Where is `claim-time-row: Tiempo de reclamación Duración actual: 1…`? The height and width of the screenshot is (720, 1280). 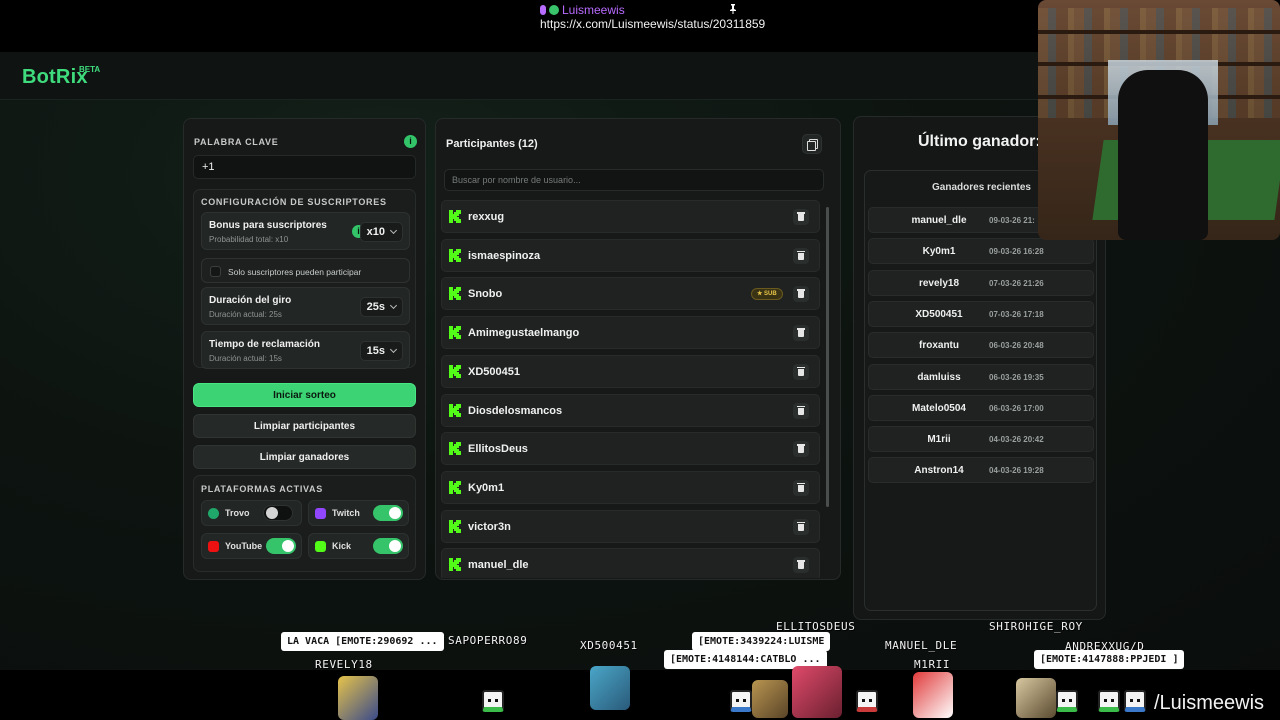
claim-time-row: Tiempo de reclamación Duración actual: 1… is located at coordinates (305, 350).